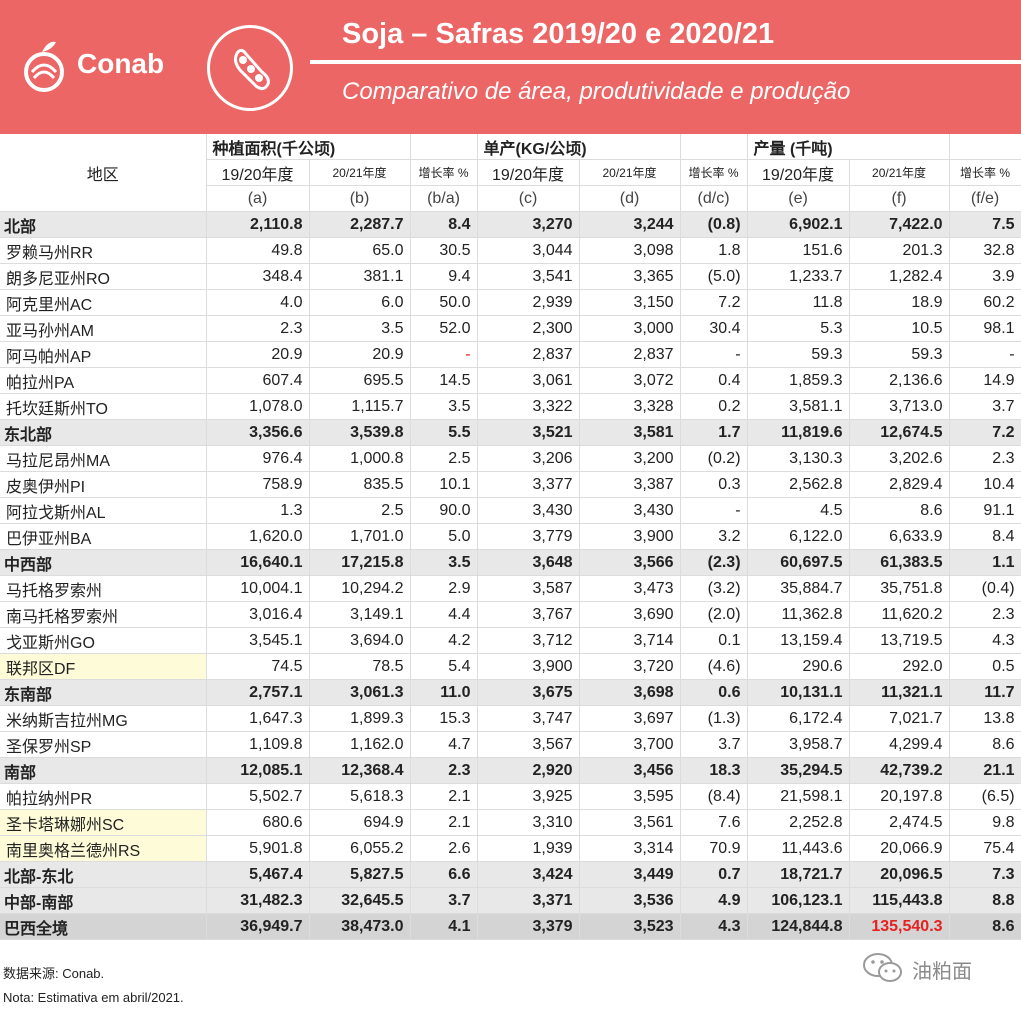 Image resolution: width=1021 pixels, height=1012 pixels. Describe the element at coordinates (552, 926) in the screenshot. I see `cell-value: 3,379` at that location.